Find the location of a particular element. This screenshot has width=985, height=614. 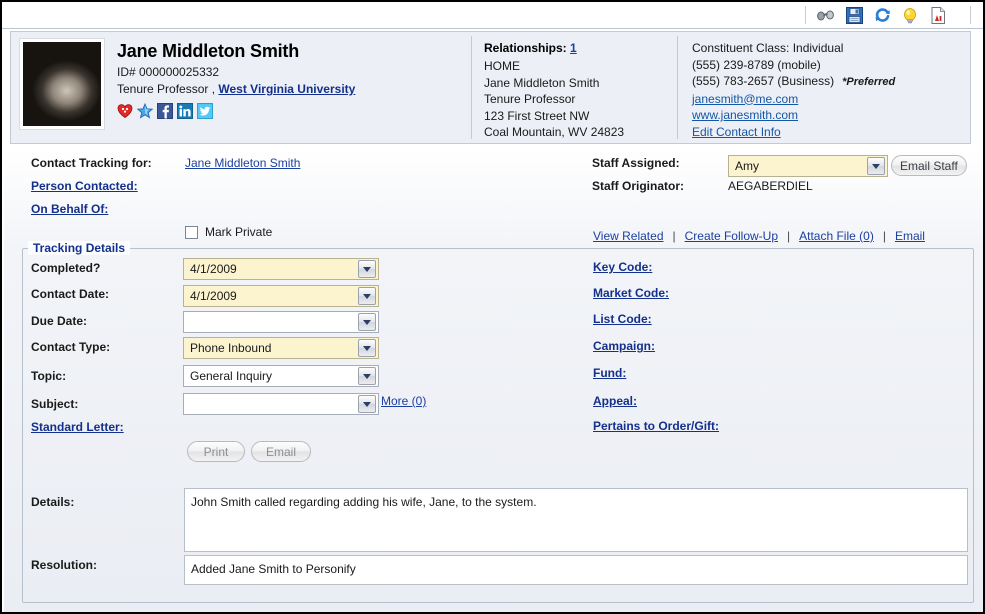

completed-date-value: 4/1/2009 is located at coordinates (213, 269).